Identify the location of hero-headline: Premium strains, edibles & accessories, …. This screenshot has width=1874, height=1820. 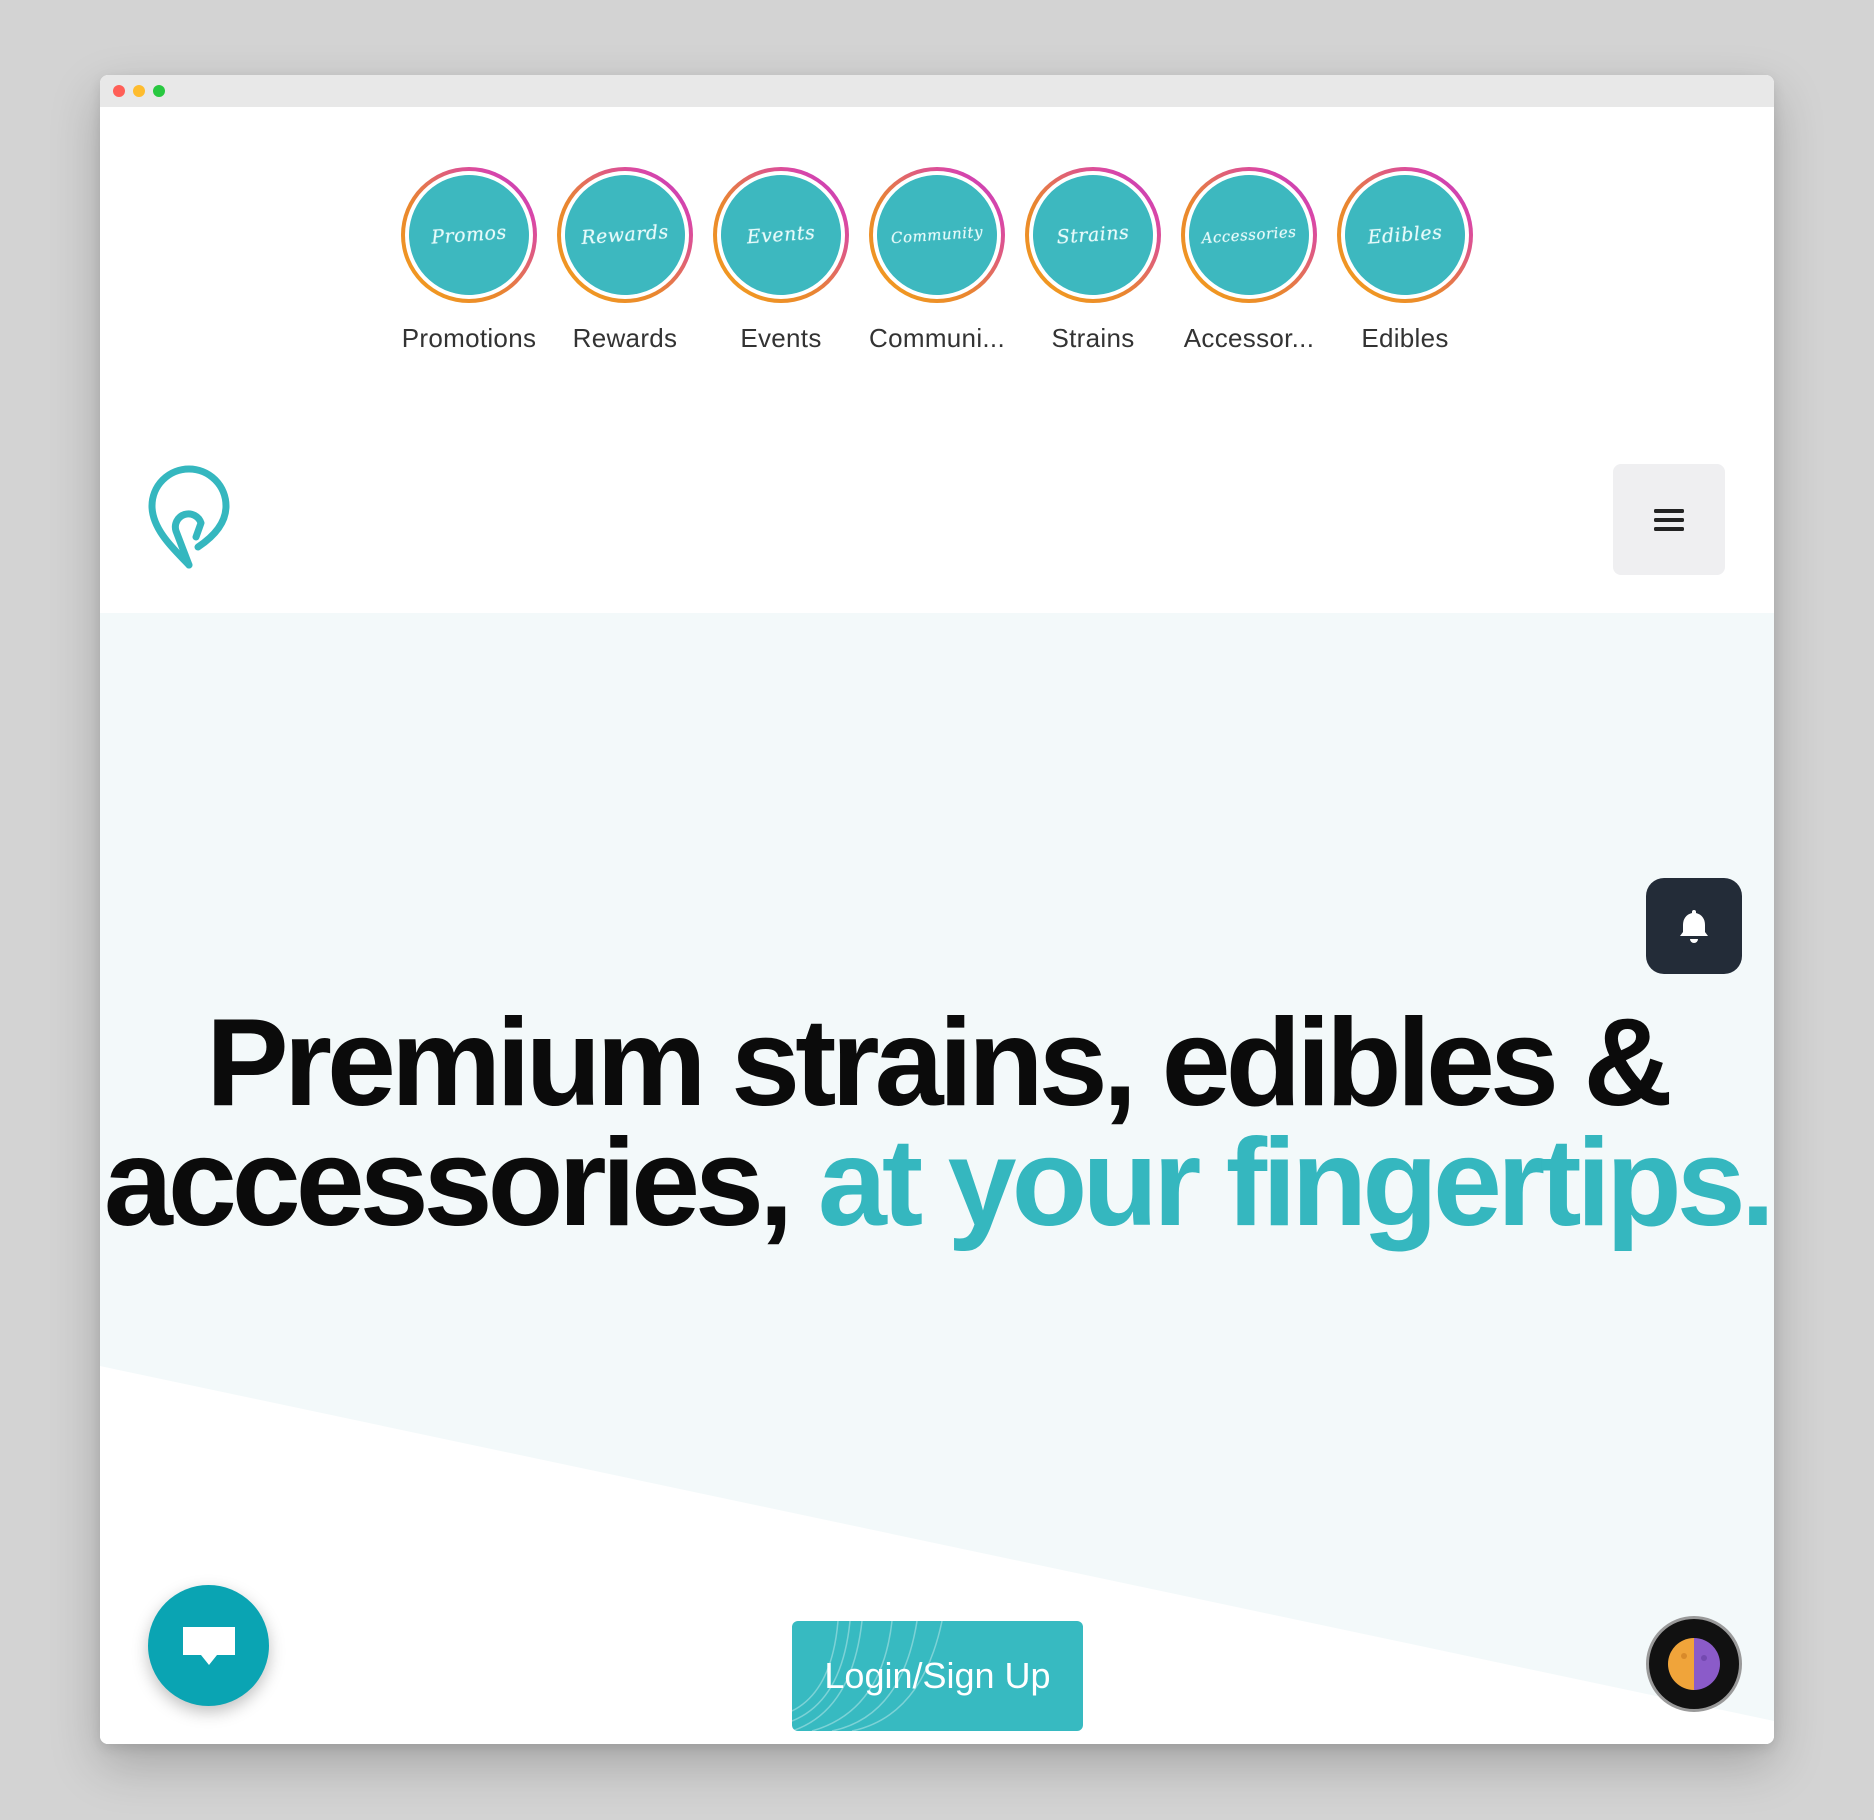
(937, 1123).